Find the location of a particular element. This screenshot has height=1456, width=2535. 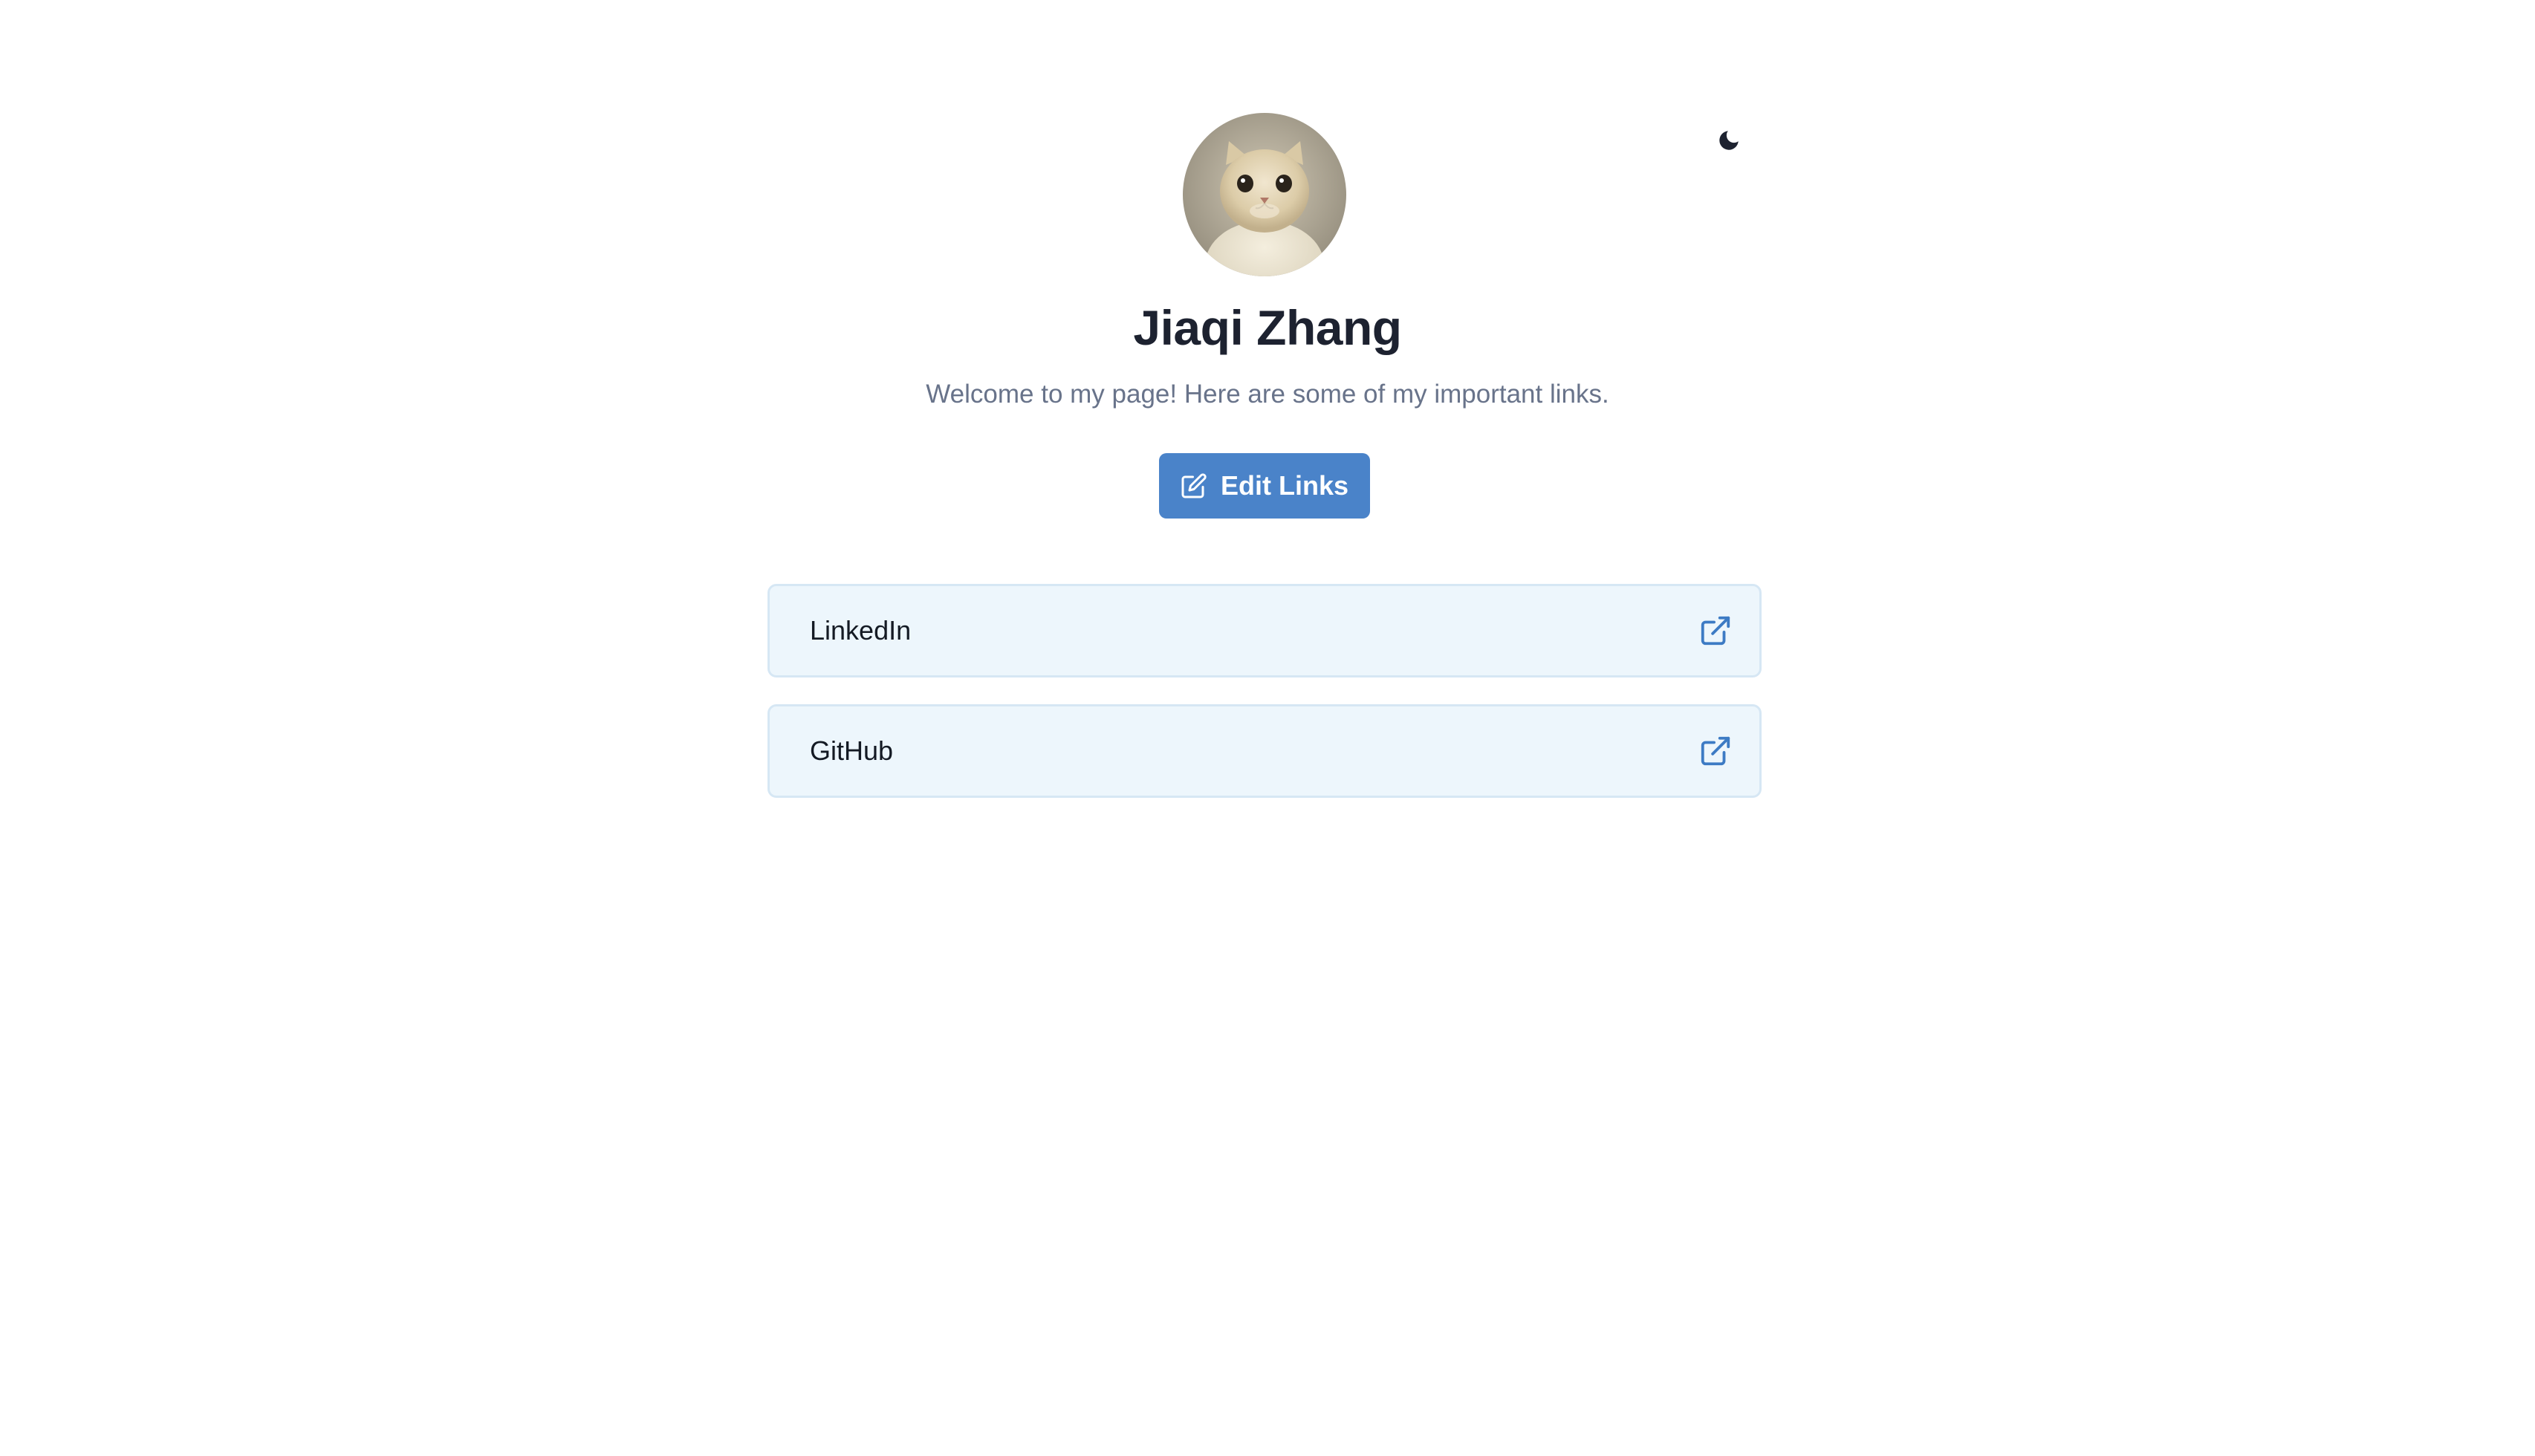

edit-icon is located at coordinates (1194, 486).